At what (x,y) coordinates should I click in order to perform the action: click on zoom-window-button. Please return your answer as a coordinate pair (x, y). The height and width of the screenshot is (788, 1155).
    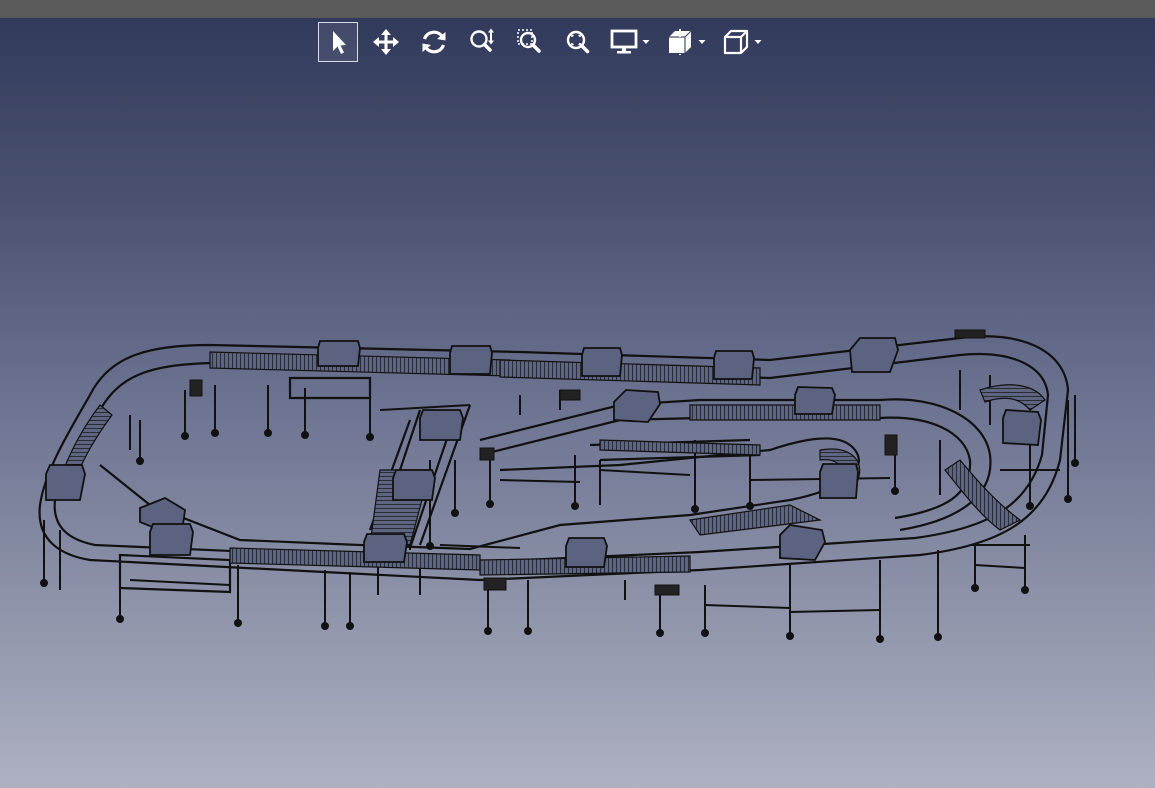
    Looking at the image, I should click on (530, 42).